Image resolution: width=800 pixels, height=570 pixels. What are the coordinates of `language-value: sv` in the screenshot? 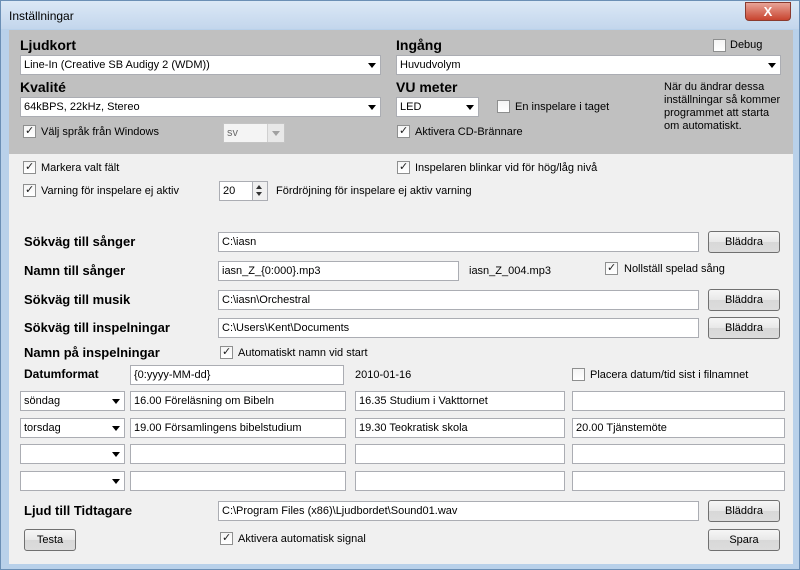 It's located at (232, 133).